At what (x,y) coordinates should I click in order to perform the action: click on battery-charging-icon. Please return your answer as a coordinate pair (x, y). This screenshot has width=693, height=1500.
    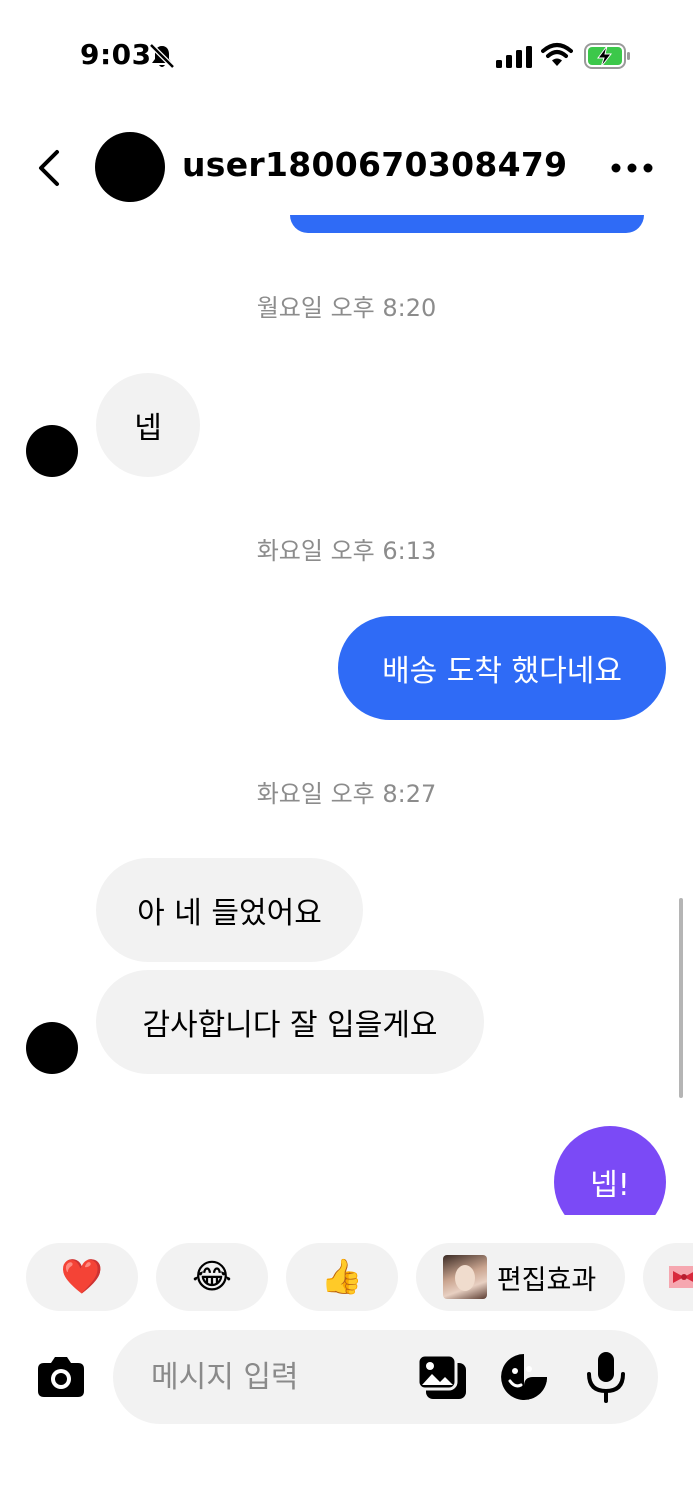
    Looking at the image, I should click on (607, 56).